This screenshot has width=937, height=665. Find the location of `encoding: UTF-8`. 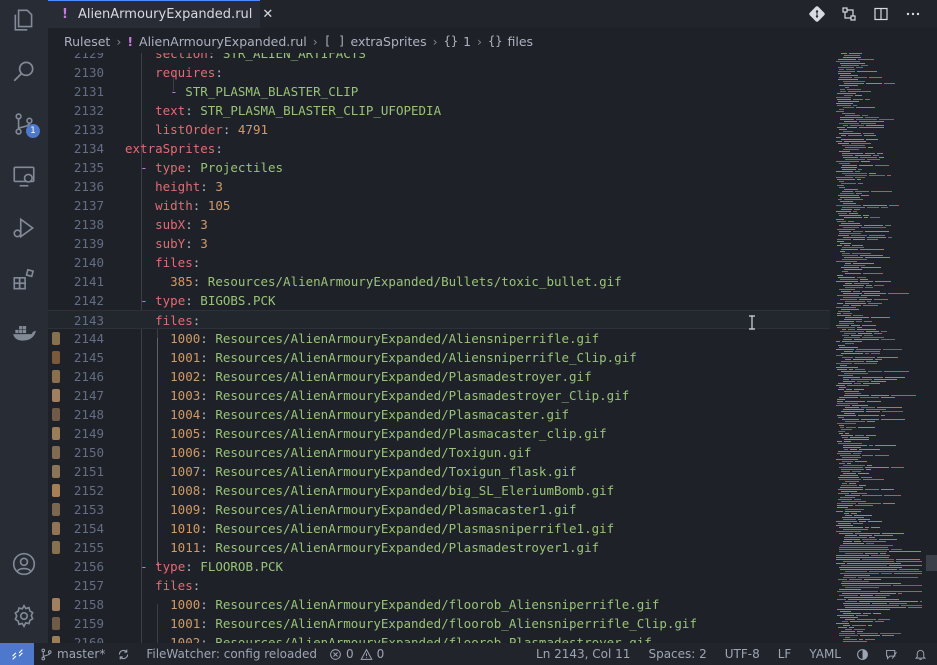

encoding: UTF-8 is located at coordinates (742, 654).